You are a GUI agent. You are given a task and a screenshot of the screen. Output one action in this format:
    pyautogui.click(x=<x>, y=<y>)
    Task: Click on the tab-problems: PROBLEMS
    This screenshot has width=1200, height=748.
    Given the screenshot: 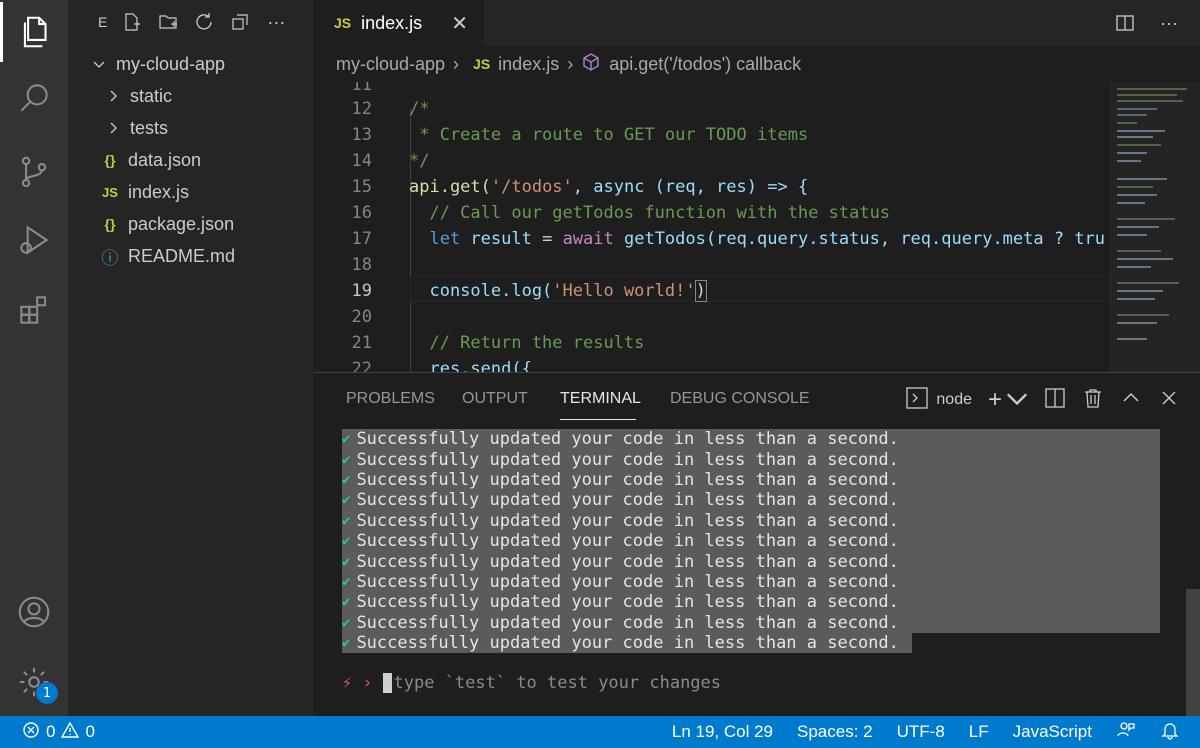 What is the action you would take?
    pyautogui.click(x=390, y=399)
    